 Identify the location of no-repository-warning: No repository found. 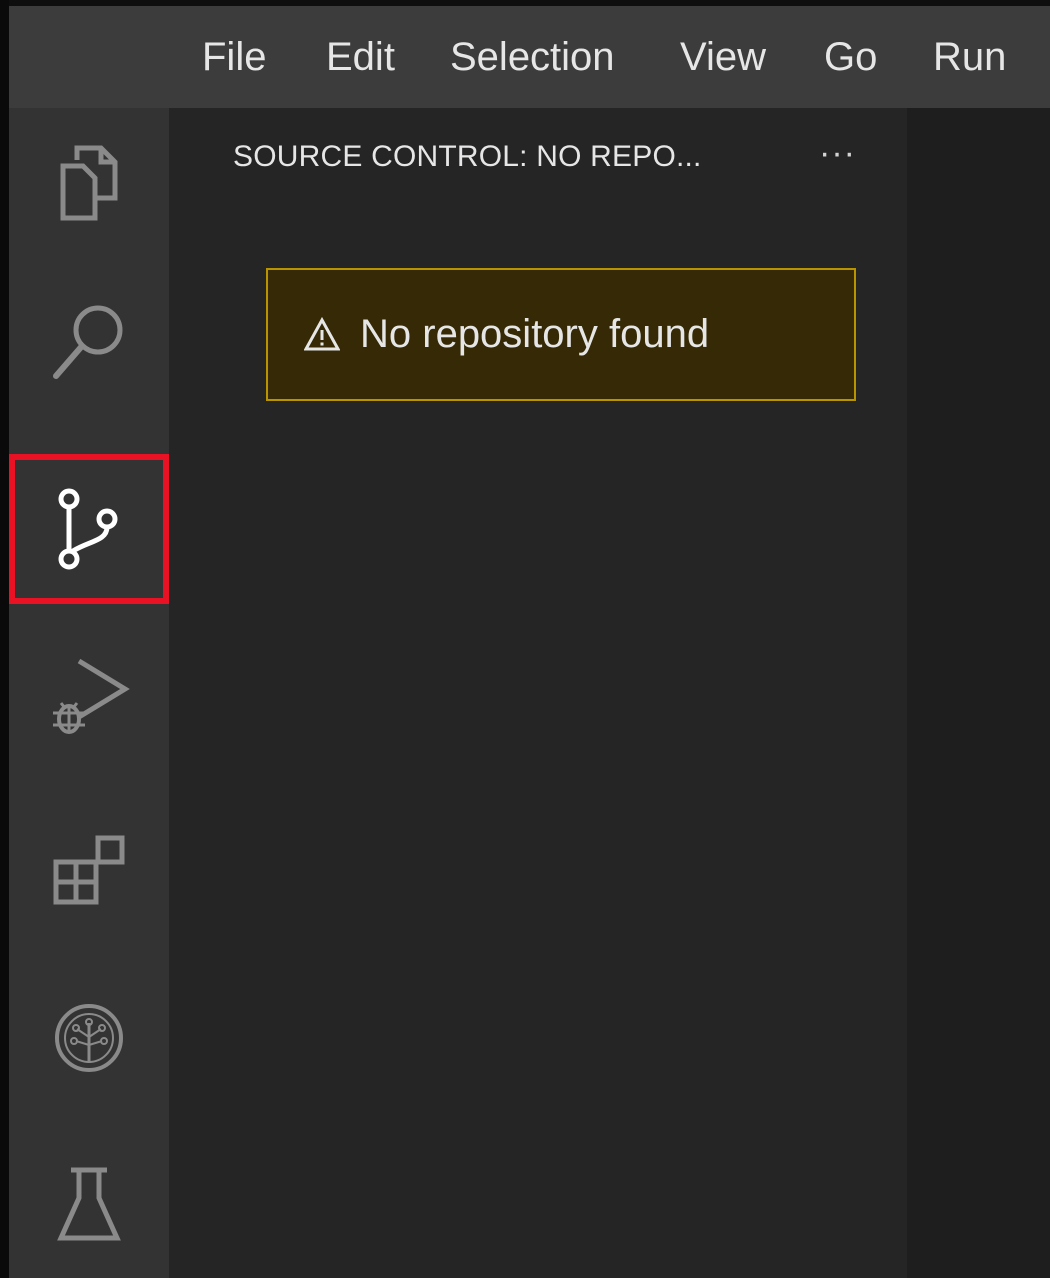
(561, 334).